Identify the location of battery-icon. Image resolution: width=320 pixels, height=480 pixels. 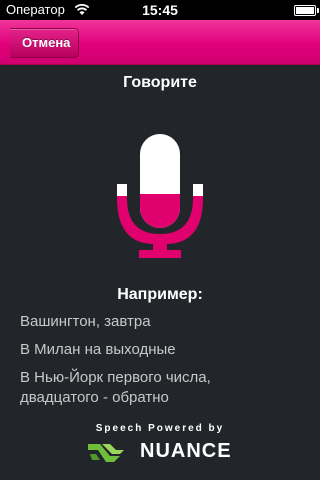
(306, 10).